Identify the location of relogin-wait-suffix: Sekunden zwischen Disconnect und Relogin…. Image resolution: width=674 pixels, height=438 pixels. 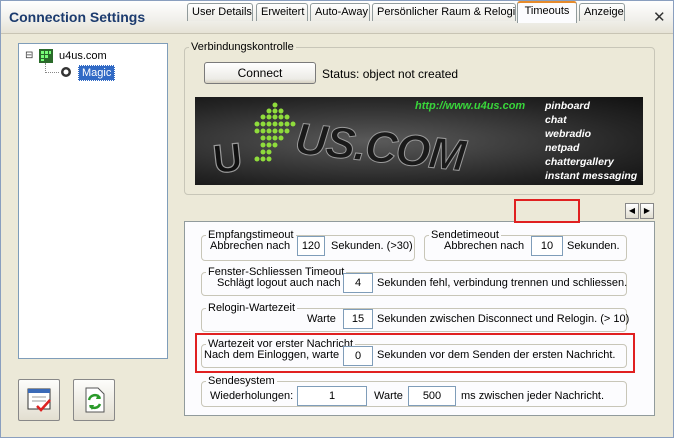
(503, 319).